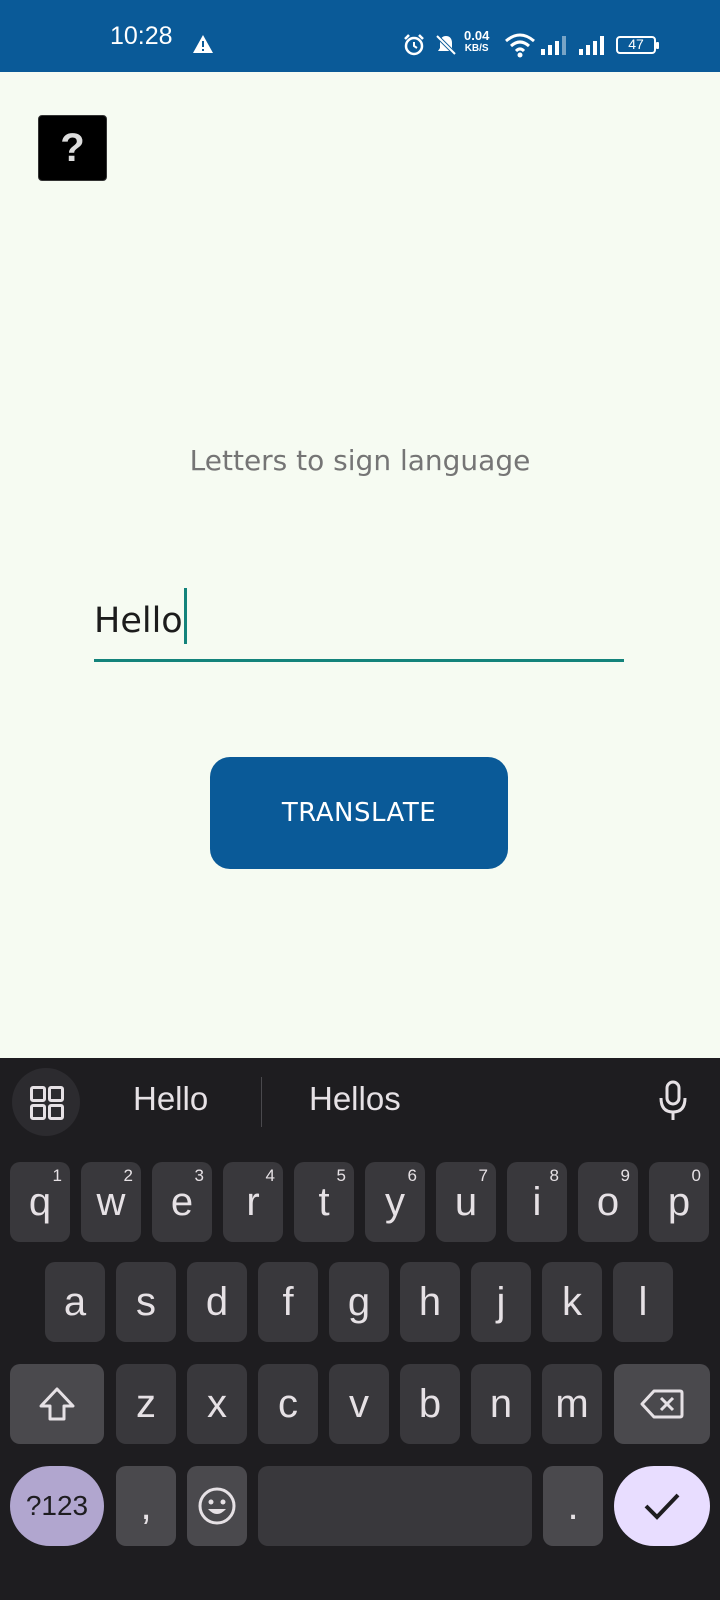 This screenshot has width=720, height=1600. What do you see at coordinates (288, 1404) in the screenshot?
I see `key-c: c` at bounding box center [288, 1404].